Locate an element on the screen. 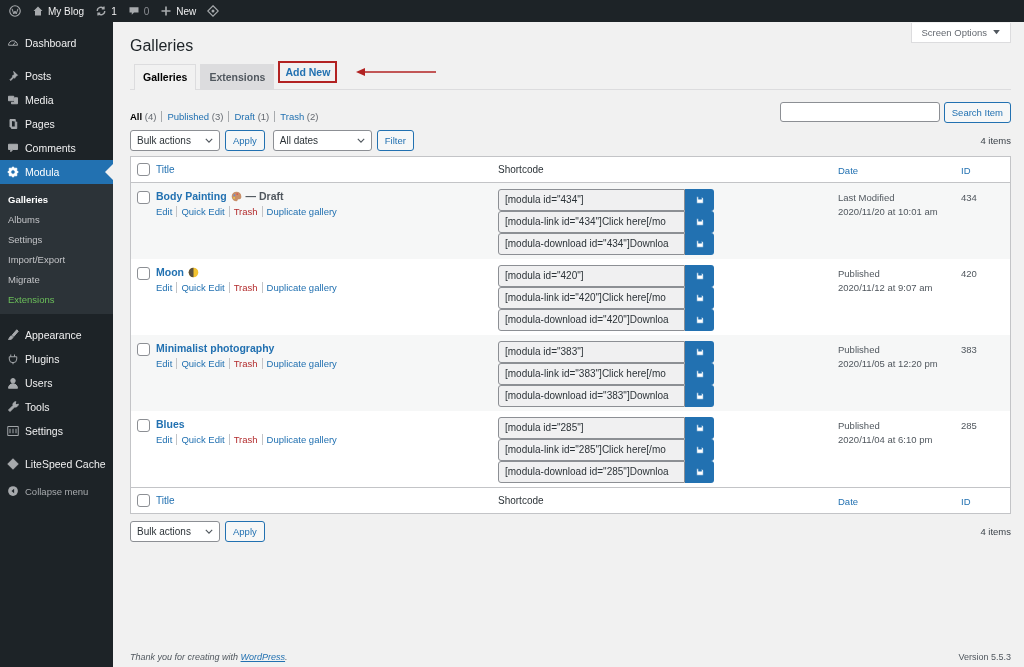 This screenshot has height=667, width=1024. comments-link: 0 is located at coordinates (138, 11).